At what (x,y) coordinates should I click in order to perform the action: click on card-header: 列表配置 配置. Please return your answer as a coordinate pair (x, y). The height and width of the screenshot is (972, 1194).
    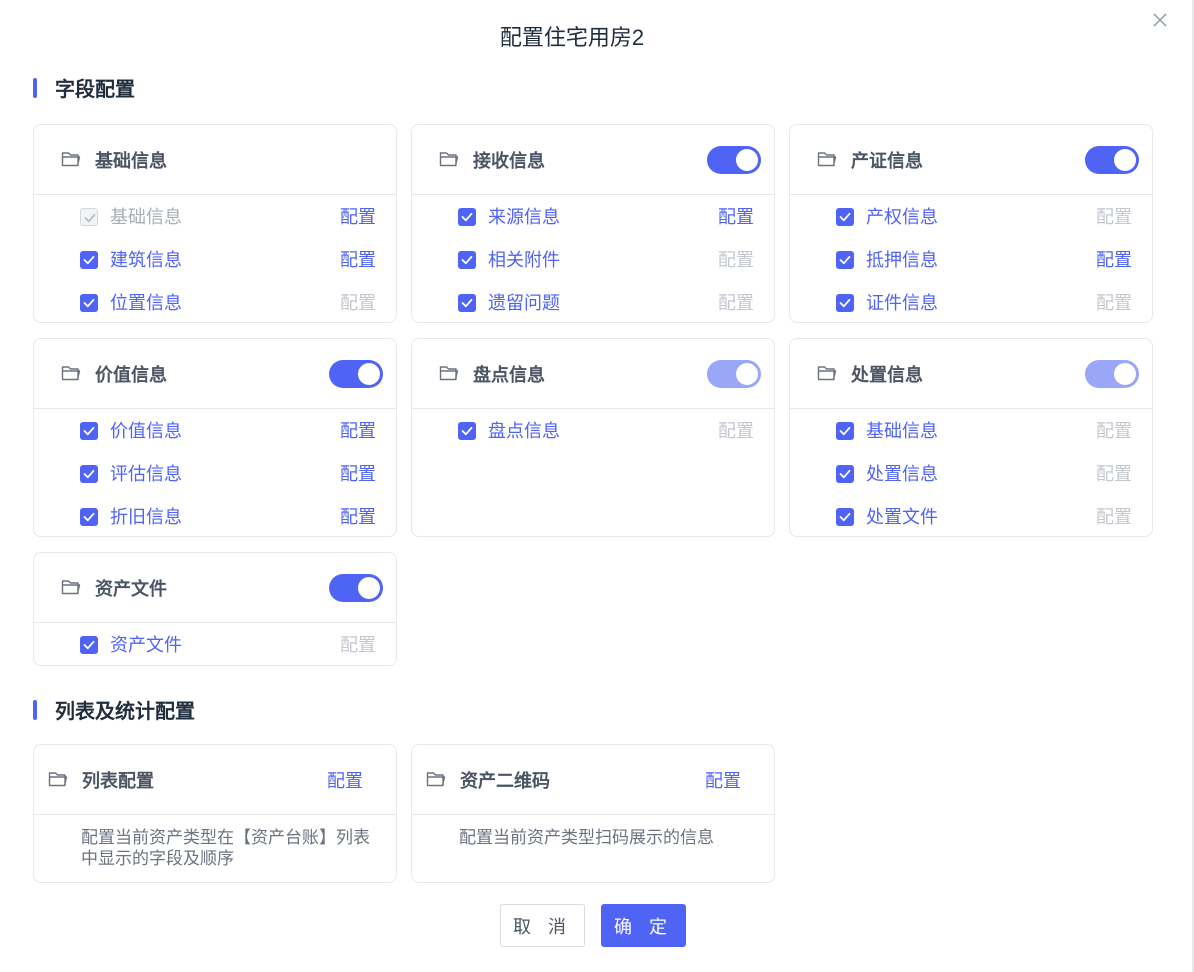
    Looking at the image, I should click on (215, 780).